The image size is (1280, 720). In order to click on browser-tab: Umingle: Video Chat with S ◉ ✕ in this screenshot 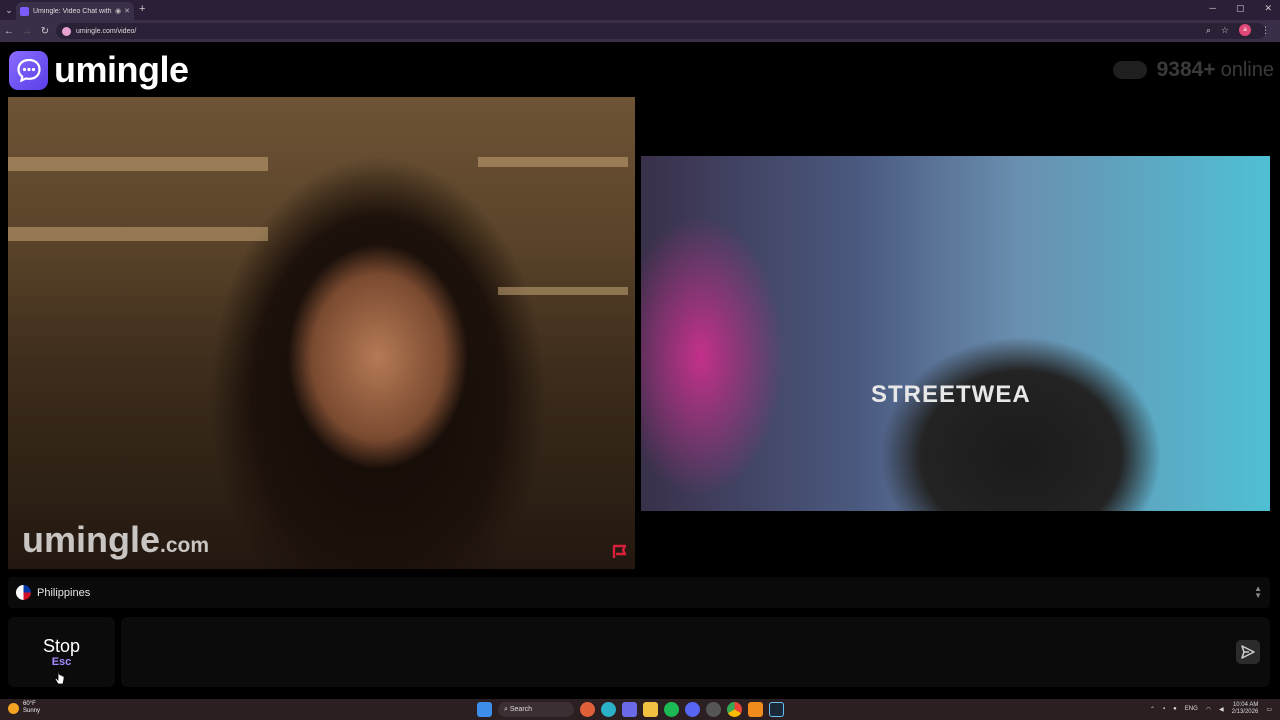, I will do `click(75, 11)`.